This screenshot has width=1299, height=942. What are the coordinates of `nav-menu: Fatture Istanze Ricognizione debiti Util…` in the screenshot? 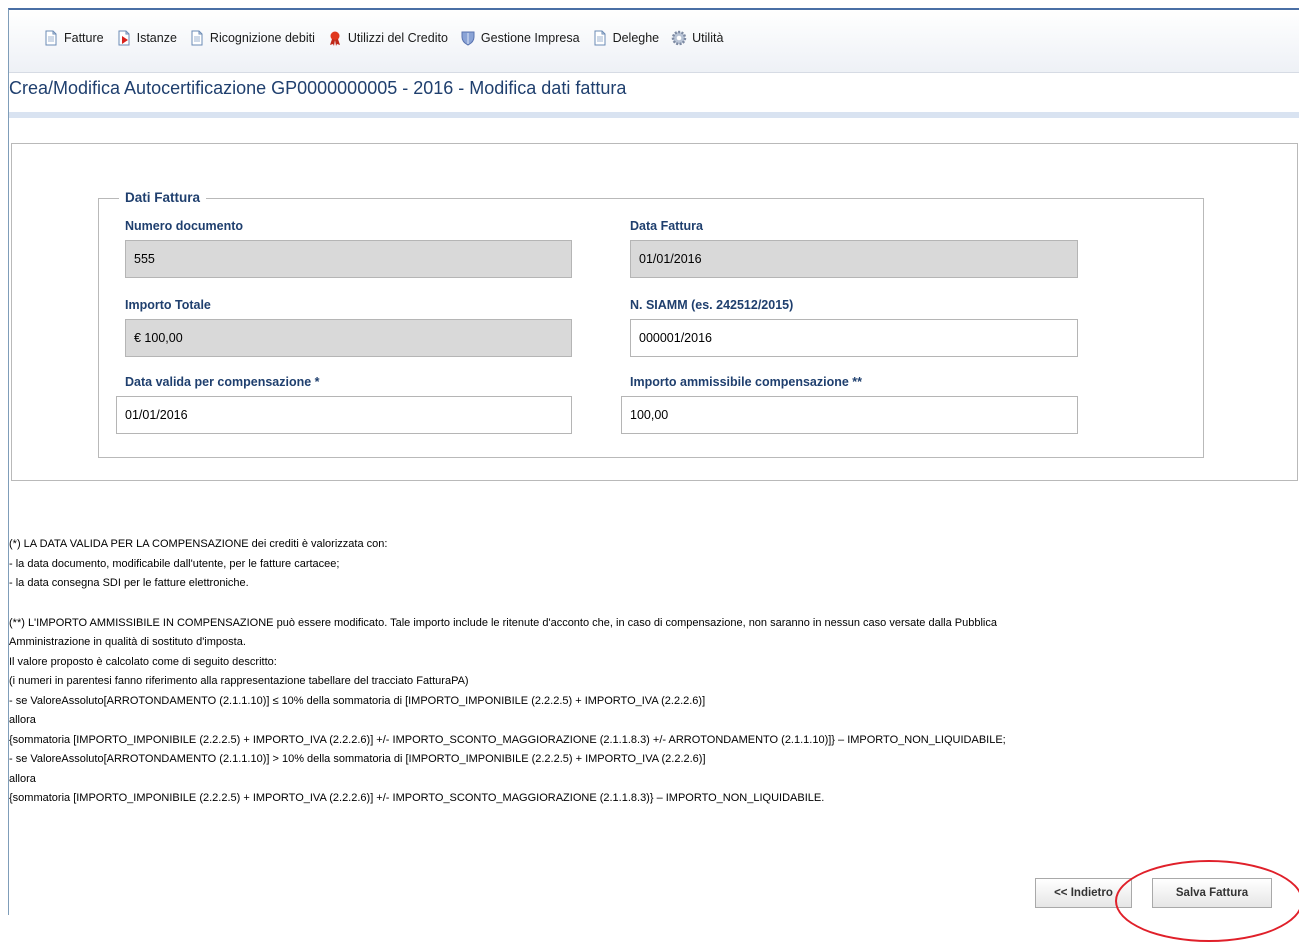 It's located at (389, 38).